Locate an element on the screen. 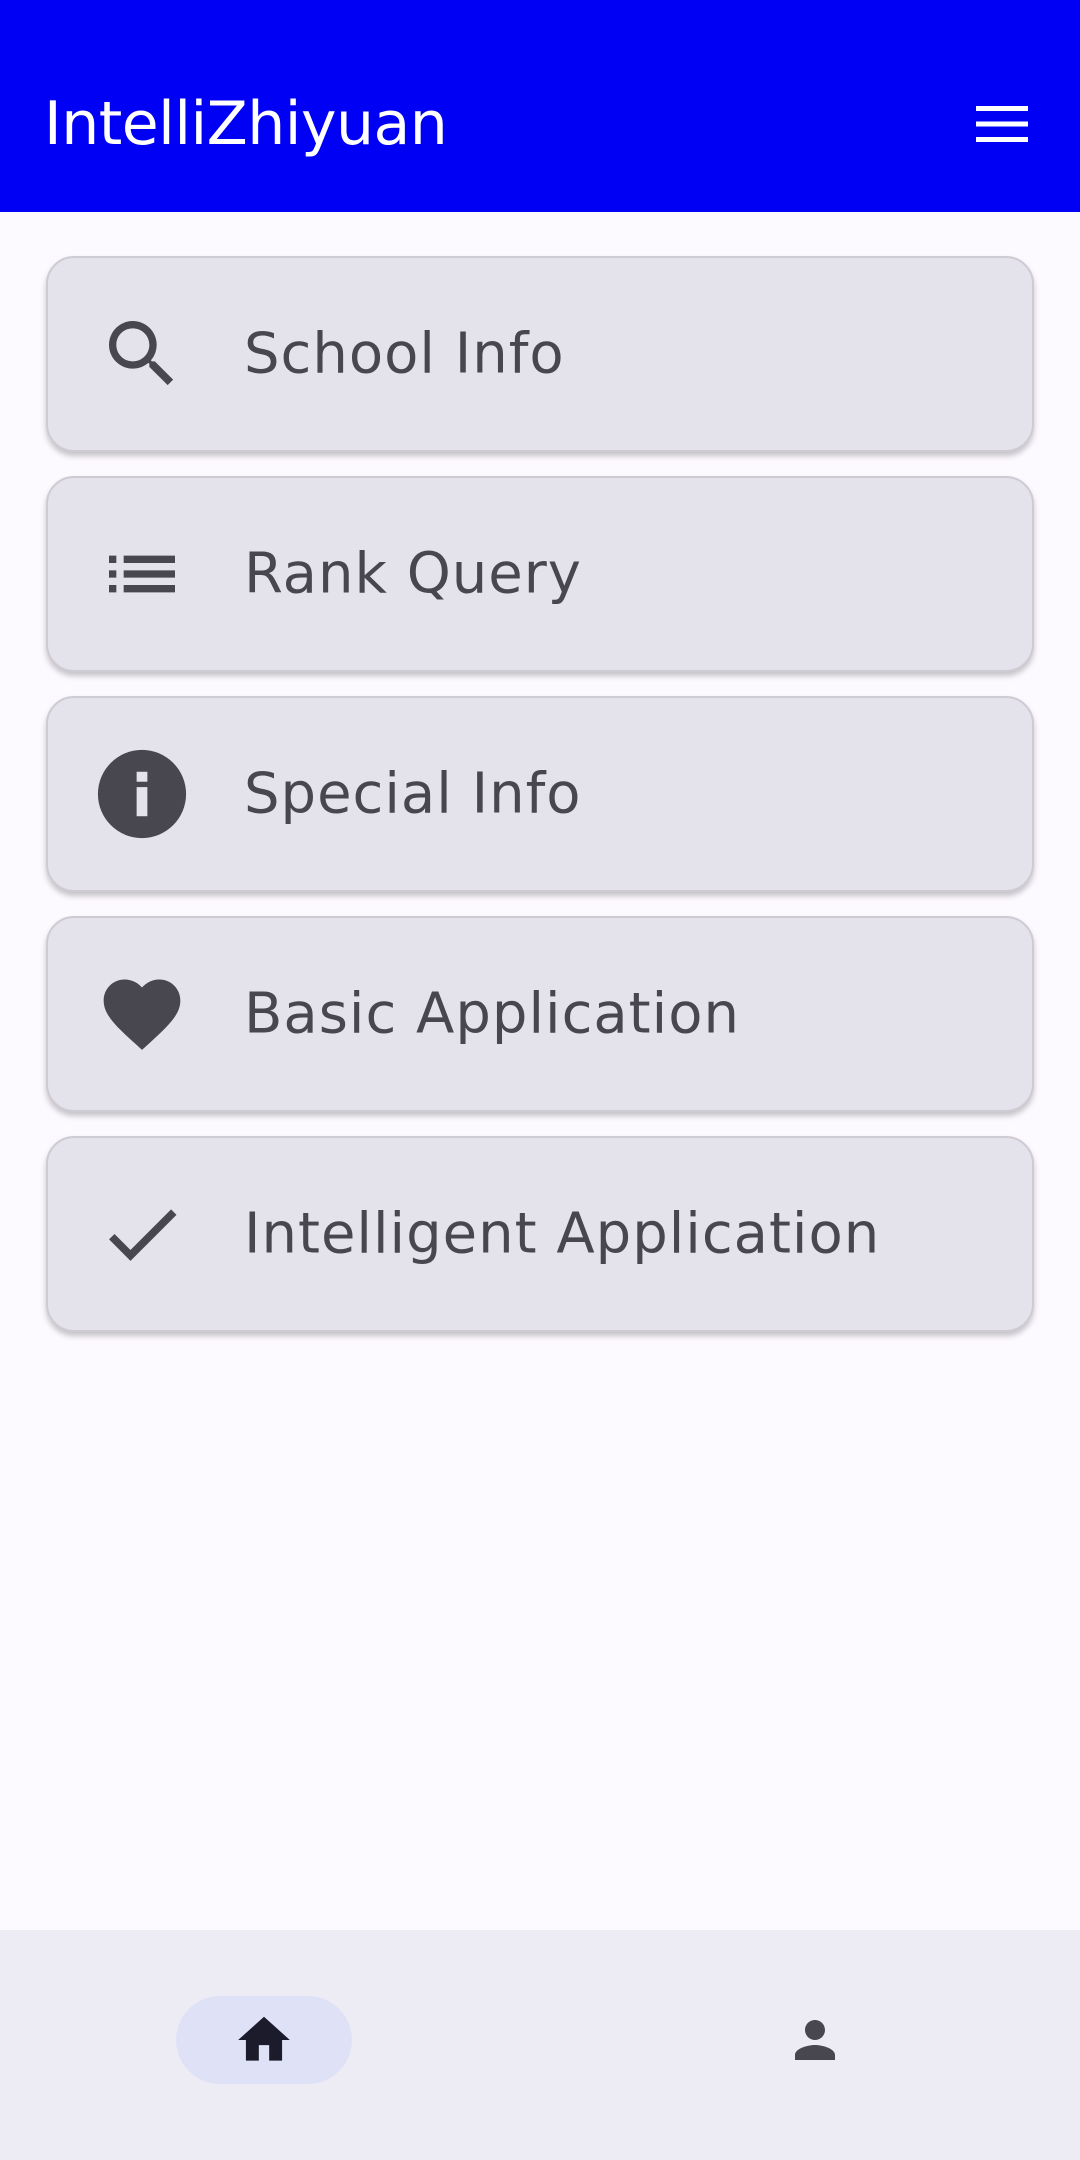  search-icon is located at coordinates (142, 354).